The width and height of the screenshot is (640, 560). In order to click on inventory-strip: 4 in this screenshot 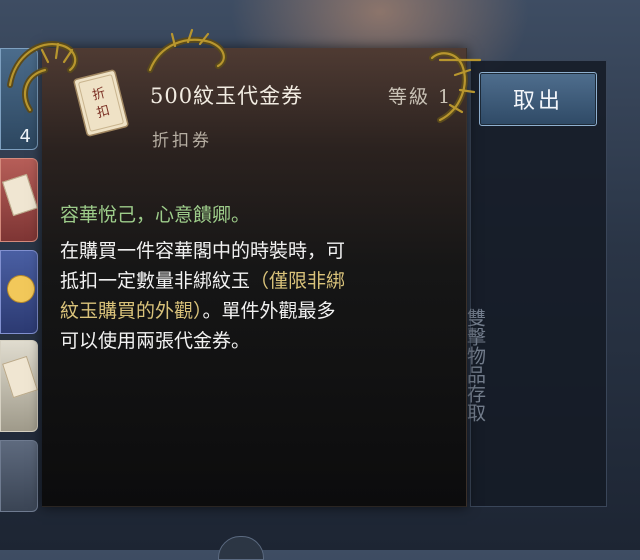, I will do `click(20, 275)`.